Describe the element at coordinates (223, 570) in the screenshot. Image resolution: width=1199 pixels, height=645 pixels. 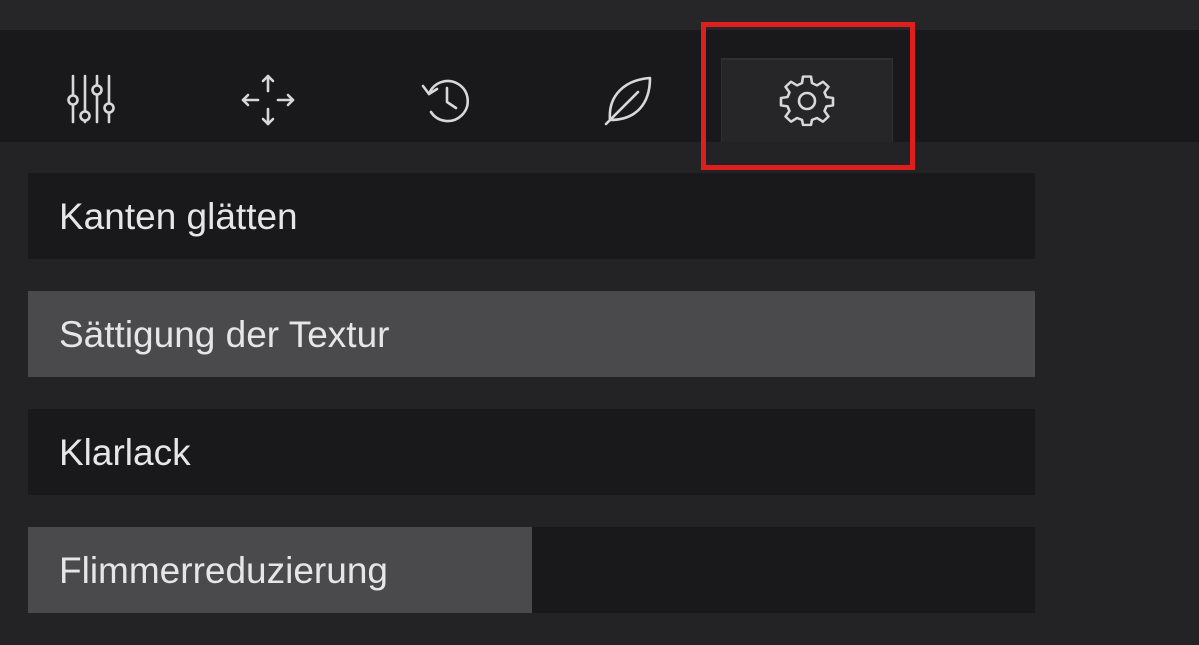
I see `setting-label: Flimmerreduzierung` at that location.